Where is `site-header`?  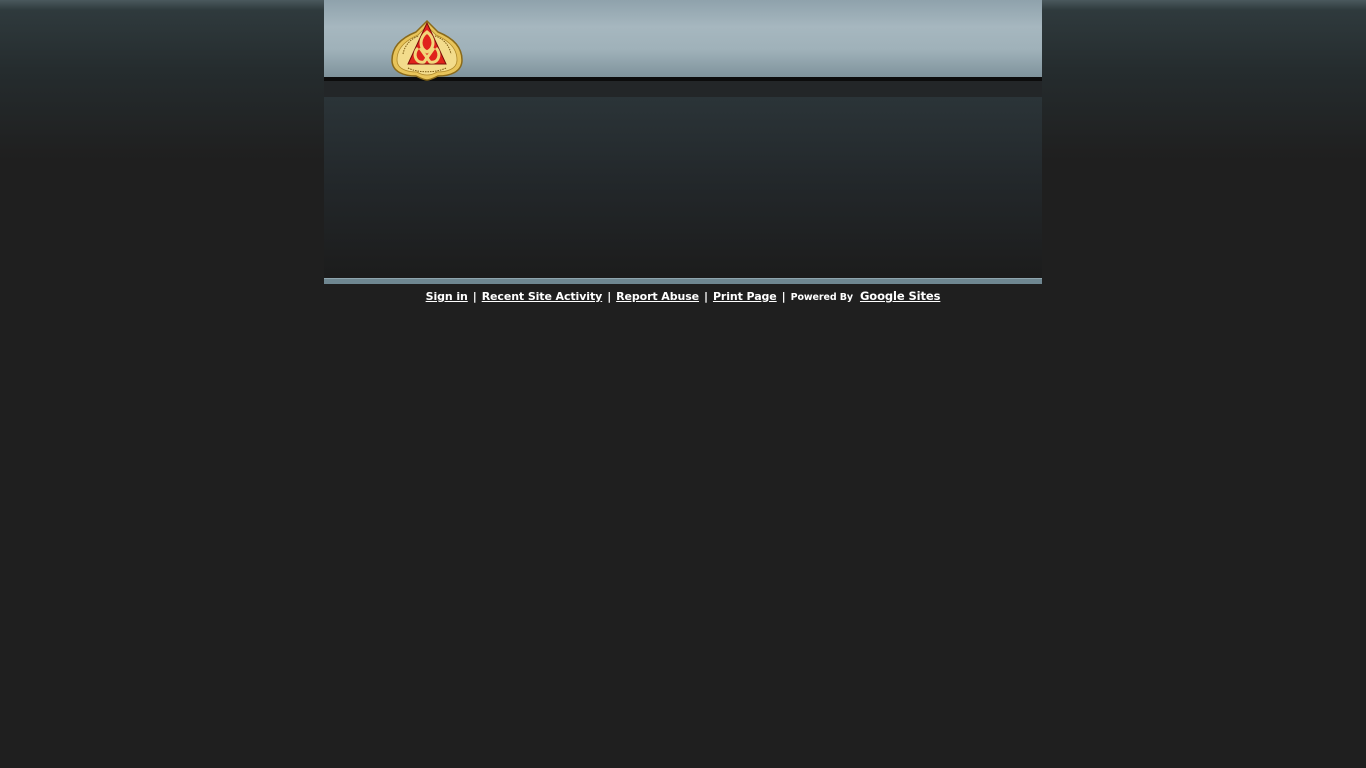
site-header is located at coordinates (683, 40).